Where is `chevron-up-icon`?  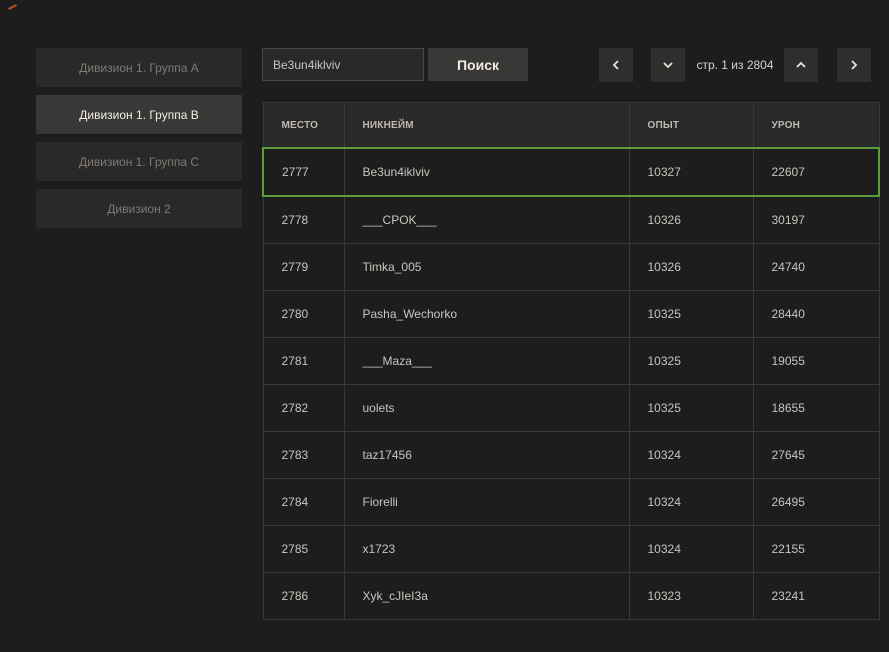
chevron-up-icon is located at coordinates (801, 64).